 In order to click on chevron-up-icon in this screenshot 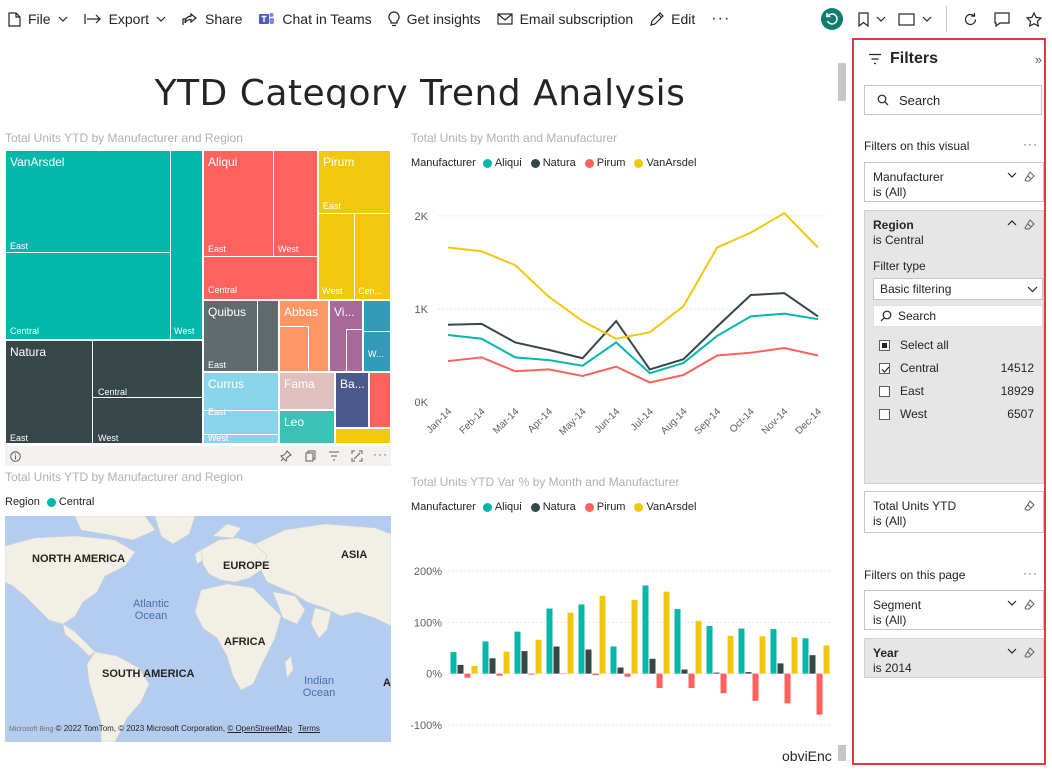, I will do `click(1012, 223)`.